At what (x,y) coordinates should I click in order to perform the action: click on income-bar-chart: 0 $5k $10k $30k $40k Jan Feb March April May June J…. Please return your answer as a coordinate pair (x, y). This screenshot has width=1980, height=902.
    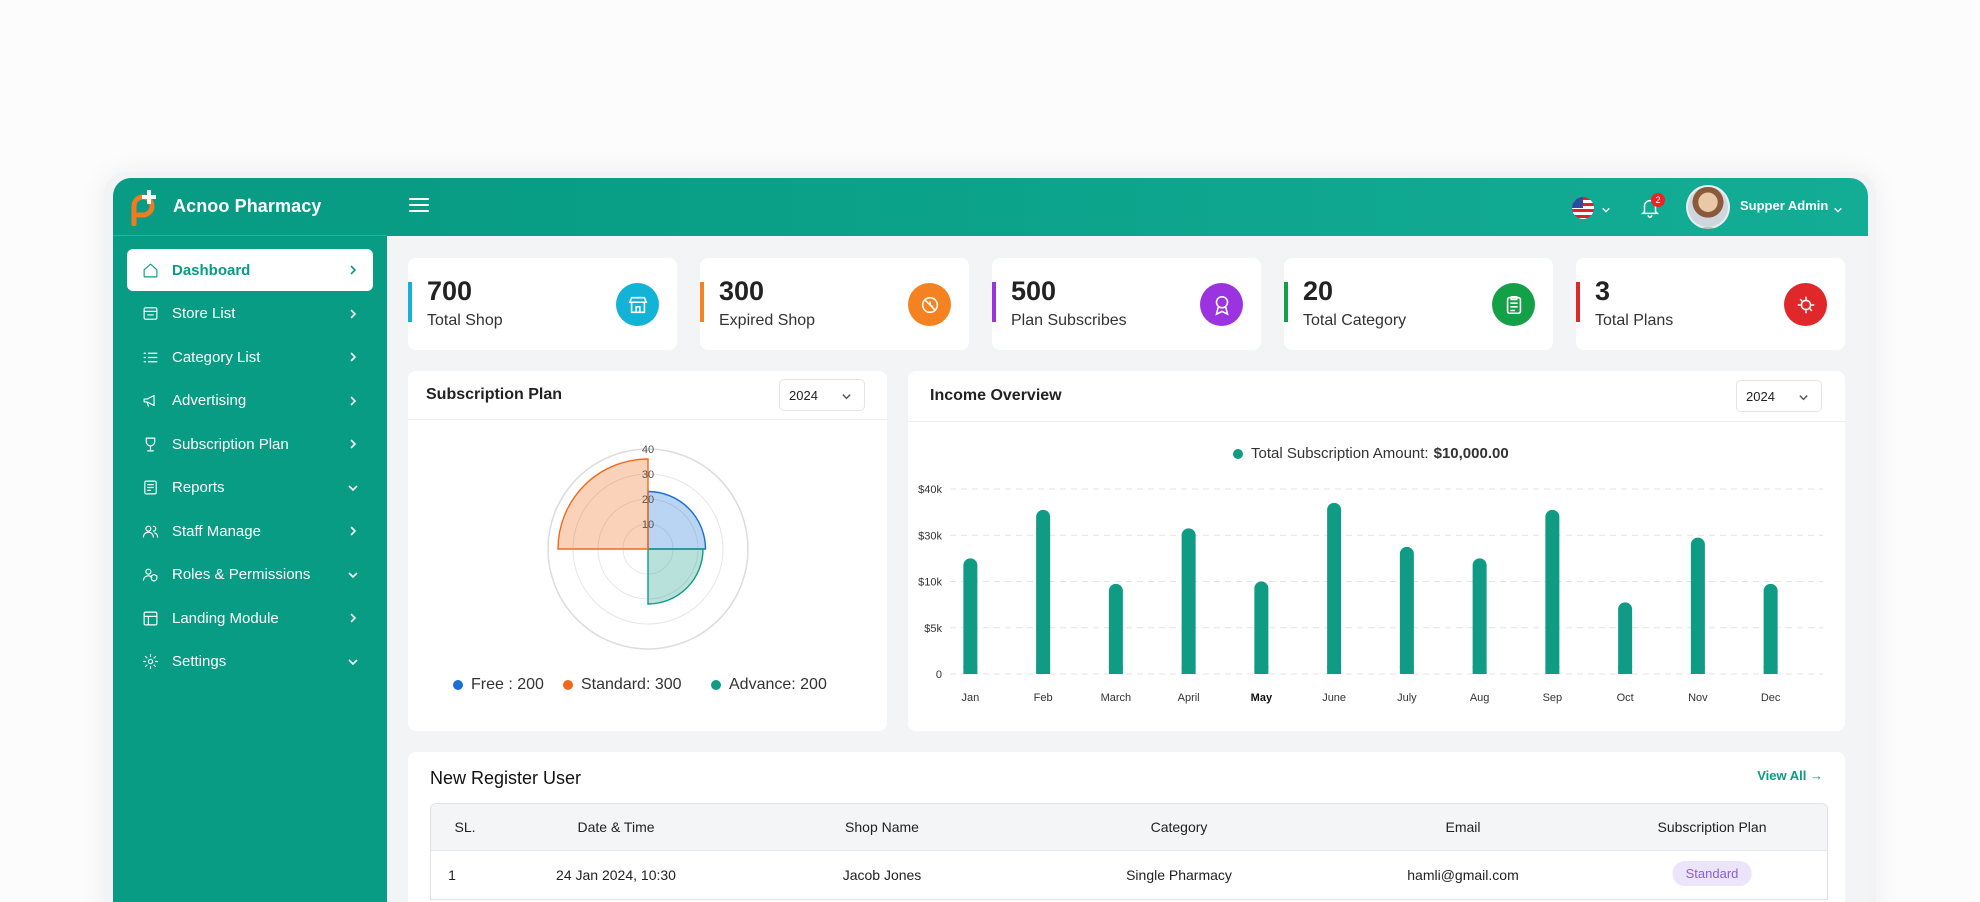
    Looking at the image, I should click on (1370, 594).